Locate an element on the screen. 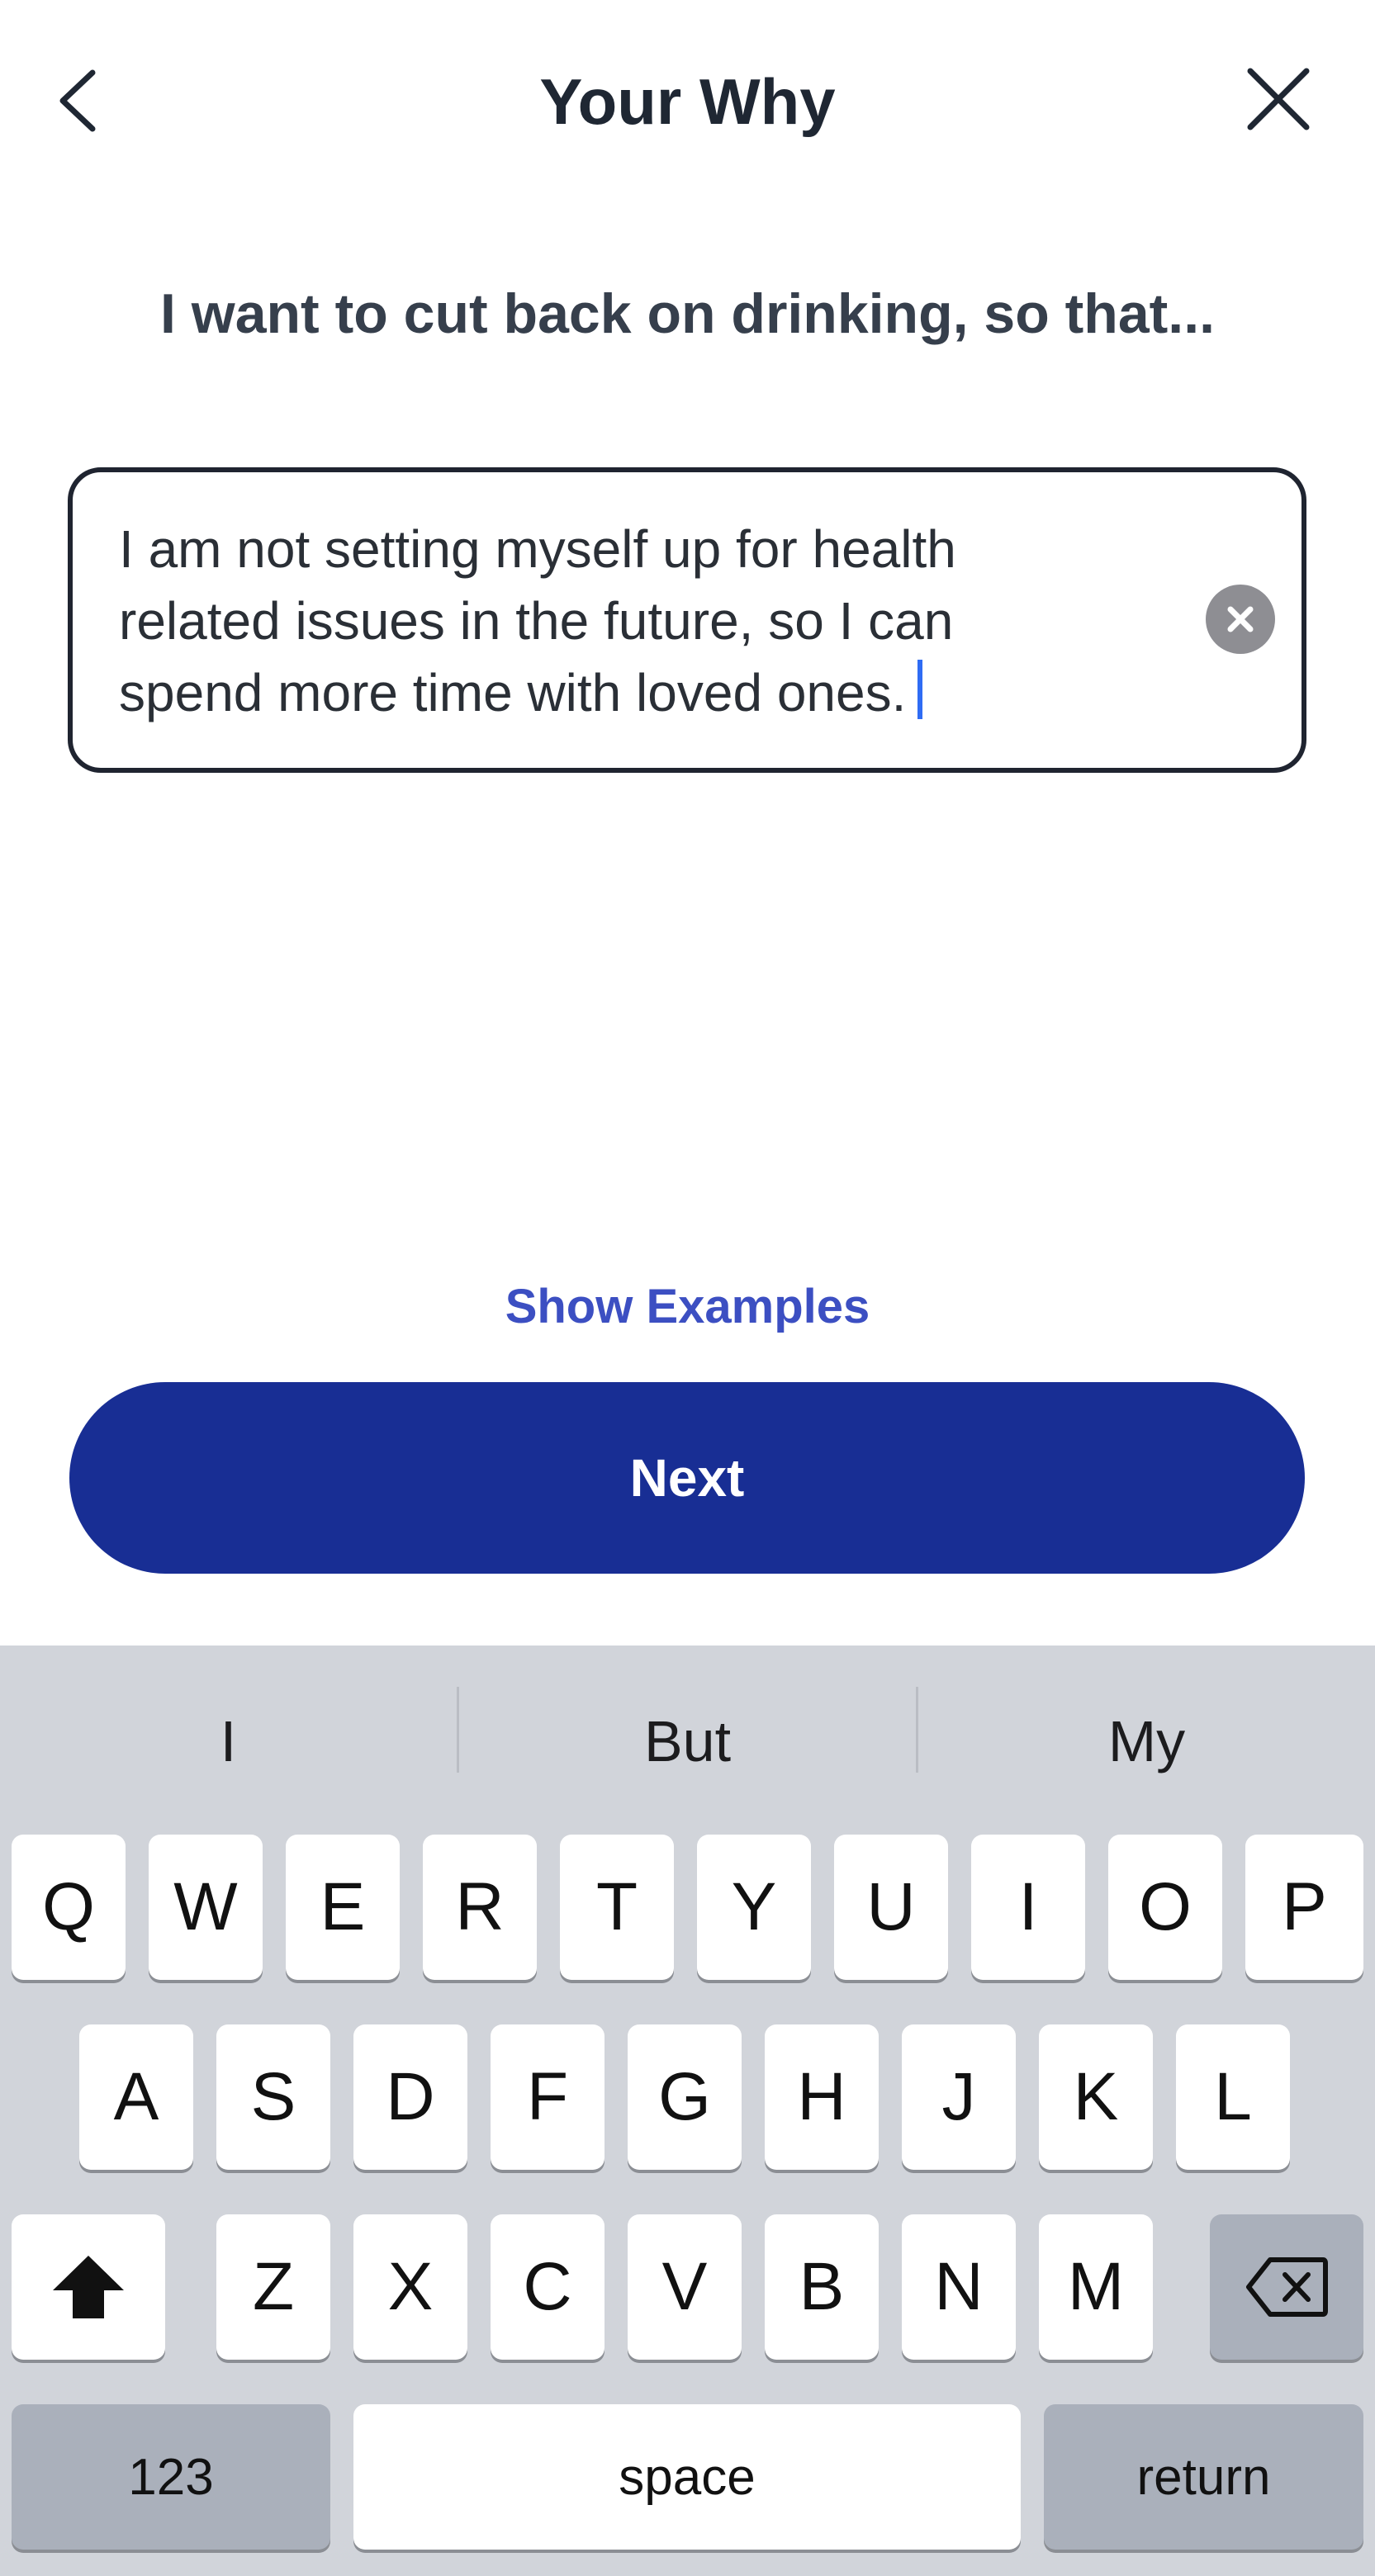 The image size is (1375, 2576). clear-text-button is located at coordinates (1241, 619).